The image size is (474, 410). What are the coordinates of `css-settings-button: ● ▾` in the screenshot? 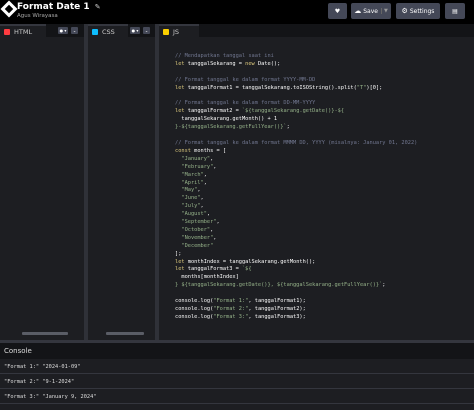 It's located at (135, 30).